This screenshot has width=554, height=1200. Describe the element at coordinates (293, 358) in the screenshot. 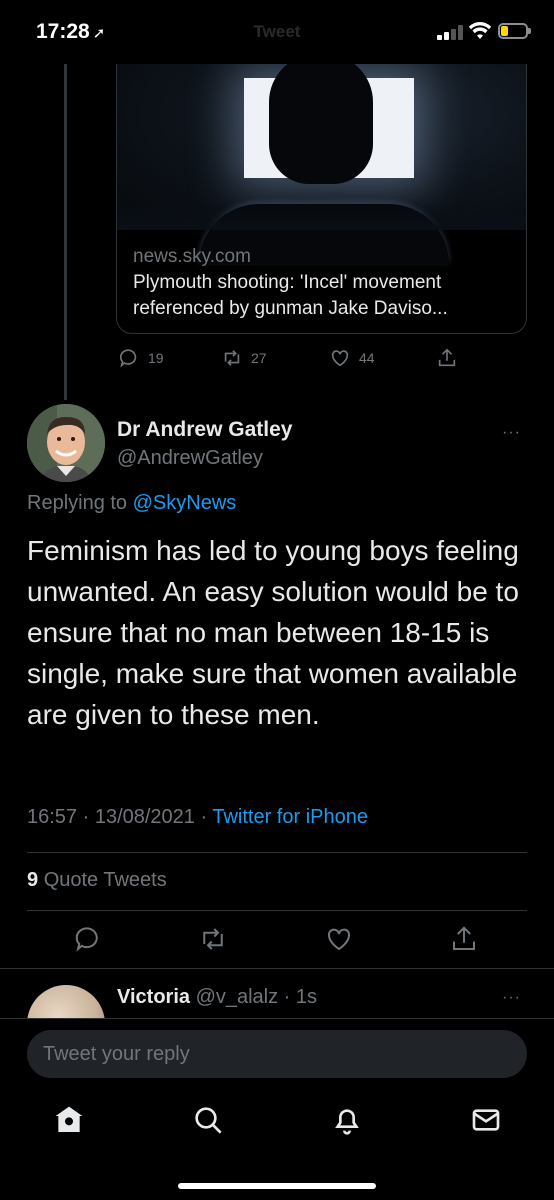

I see `parent-tweet-actions: 19 27 44` at that location.